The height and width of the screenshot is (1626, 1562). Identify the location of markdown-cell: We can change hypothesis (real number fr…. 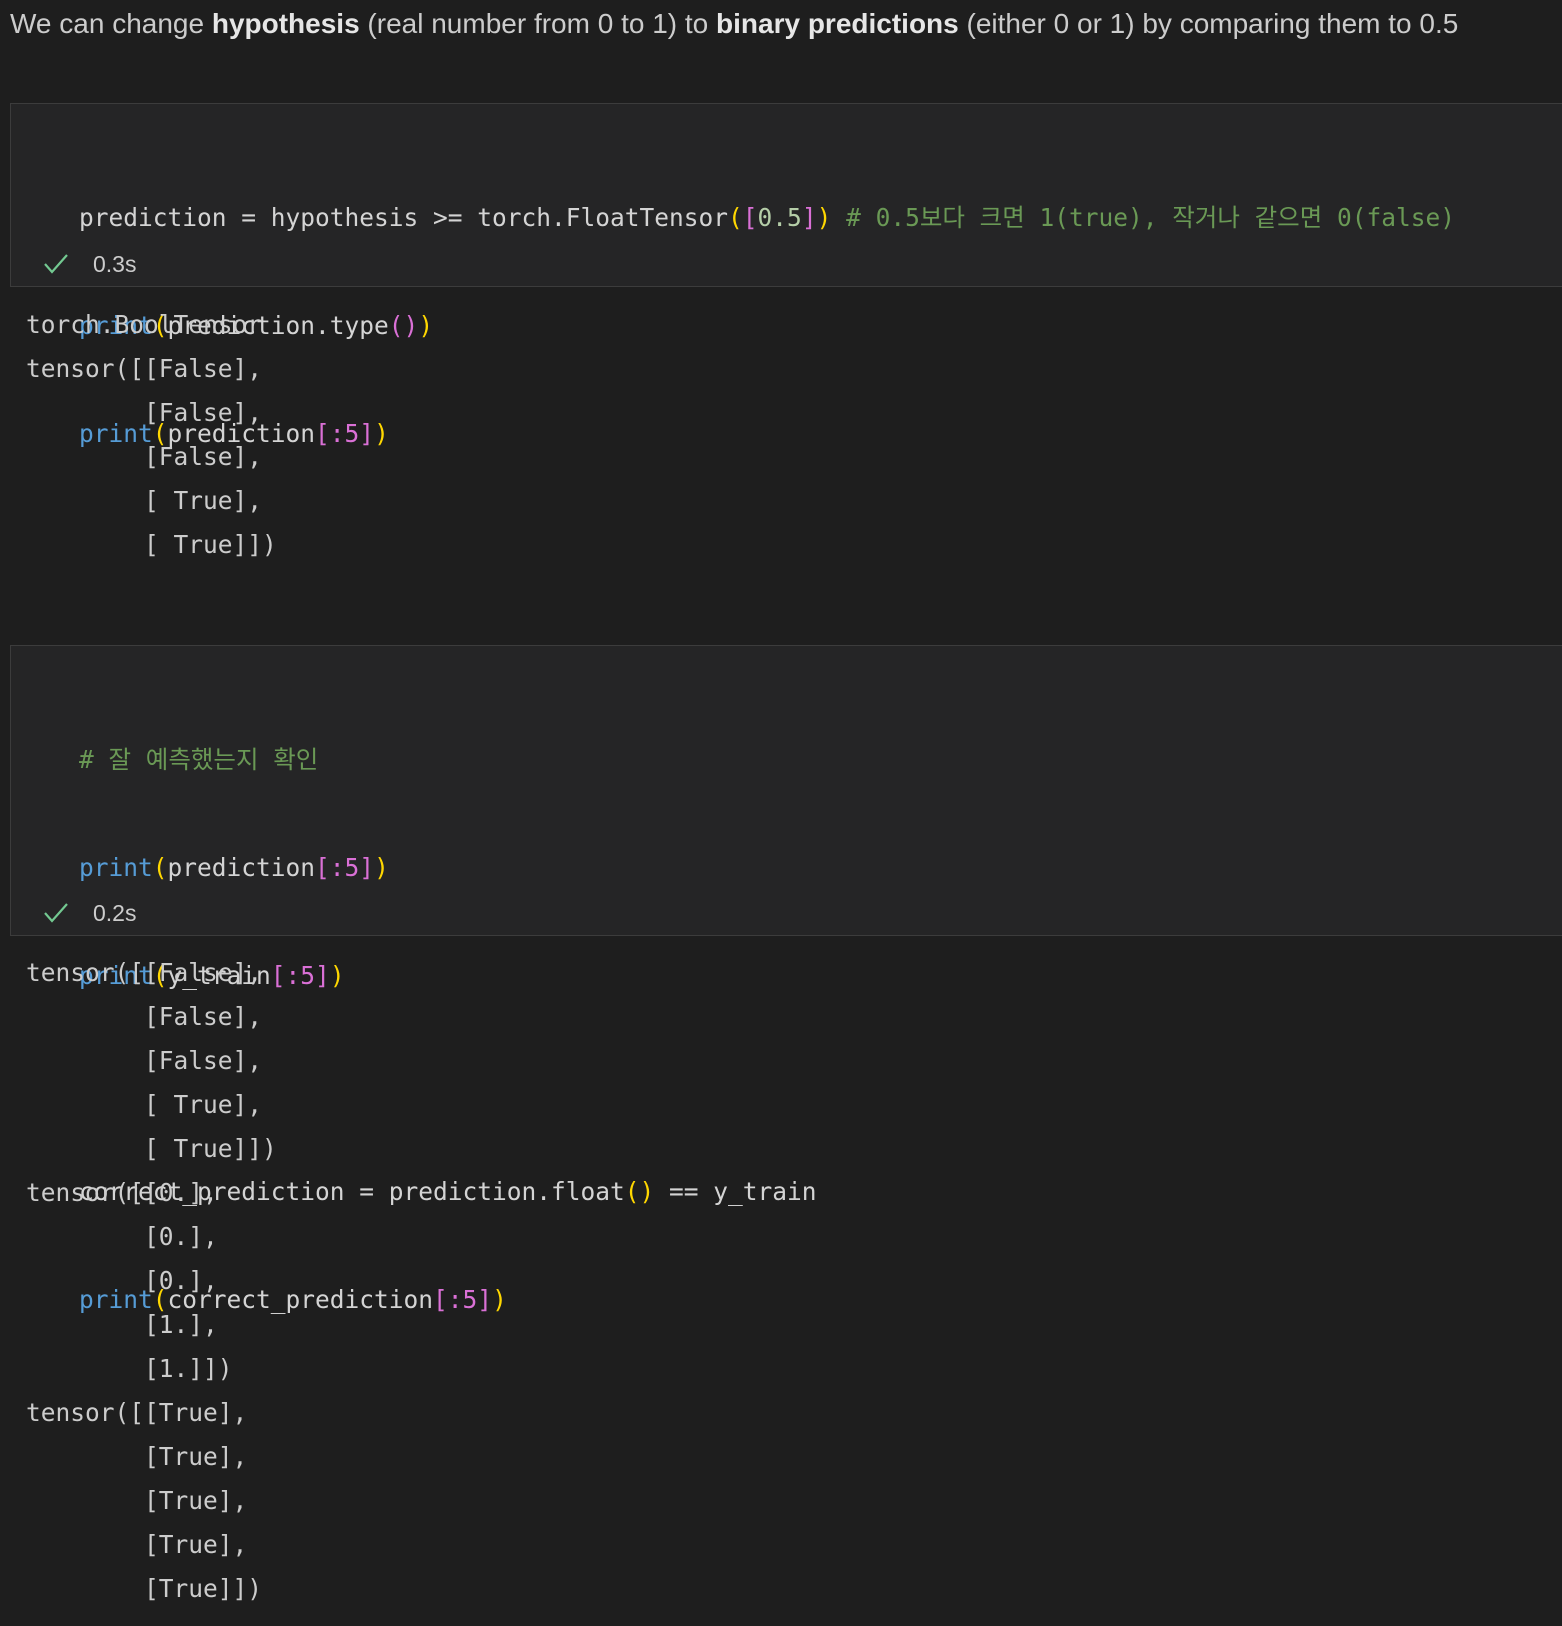
(782, 26).